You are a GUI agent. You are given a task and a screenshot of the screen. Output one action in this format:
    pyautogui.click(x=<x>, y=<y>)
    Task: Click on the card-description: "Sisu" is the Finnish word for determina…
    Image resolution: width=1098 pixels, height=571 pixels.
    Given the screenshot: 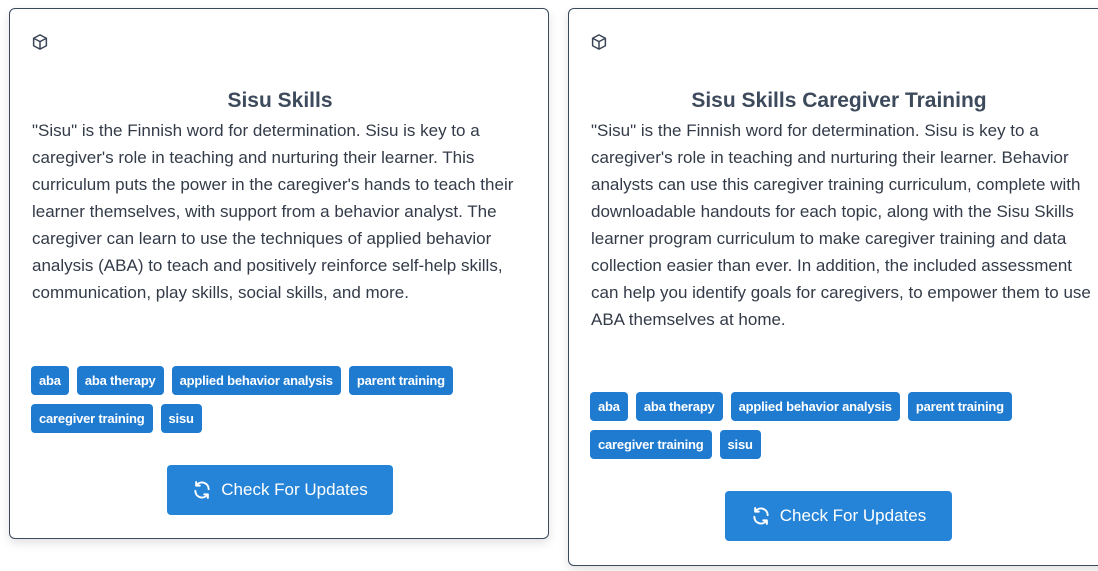 What is the action you would take?
    pyautogui.click(x=273, y=211)
    